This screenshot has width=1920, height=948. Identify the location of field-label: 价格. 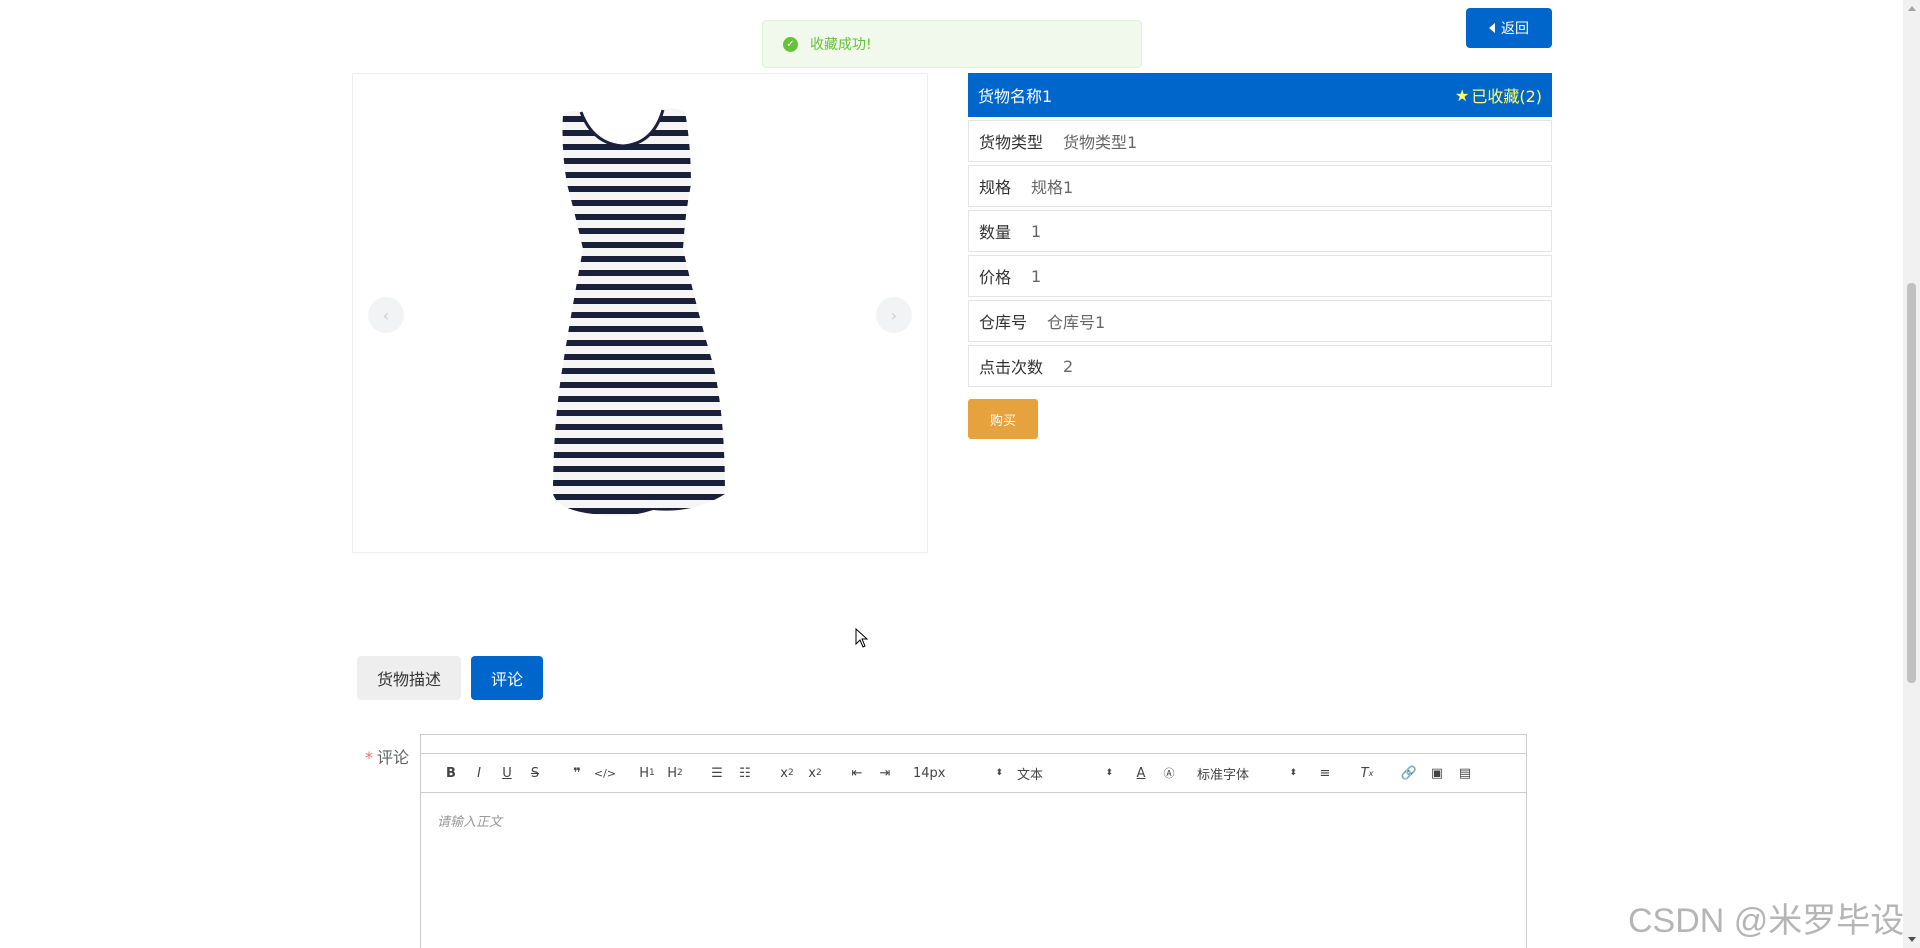
(995, 277).